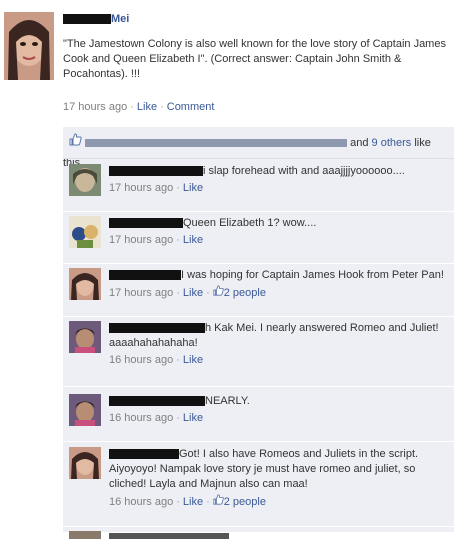 Image resolution: width=454 pixels, height=539 pixels. I want to click on comment-text: NEARLY., so click(227, 401).